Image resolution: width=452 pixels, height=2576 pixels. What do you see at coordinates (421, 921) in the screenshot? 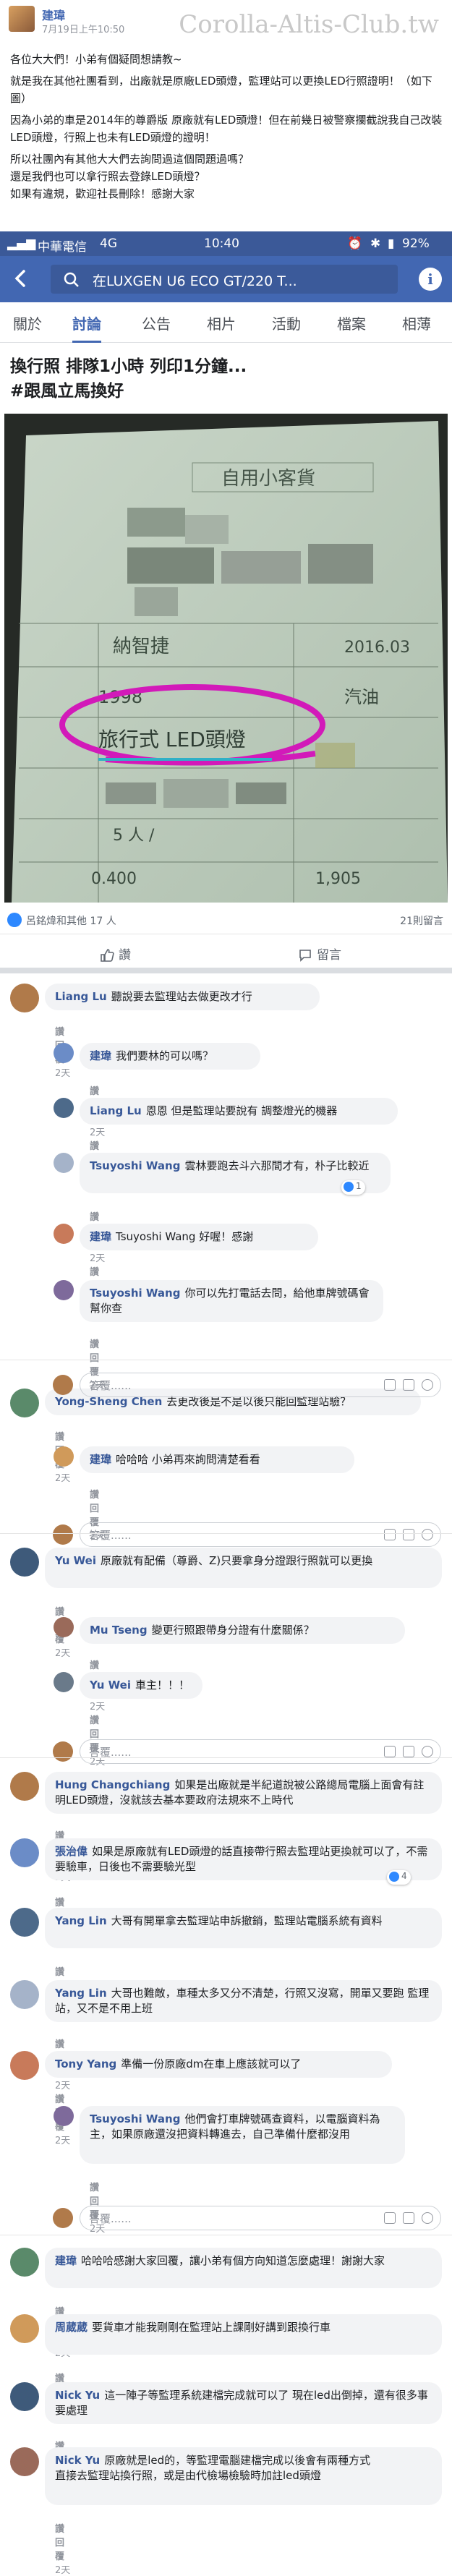
I see `comment-count: 21則留言` at bounding box center [421, 921].